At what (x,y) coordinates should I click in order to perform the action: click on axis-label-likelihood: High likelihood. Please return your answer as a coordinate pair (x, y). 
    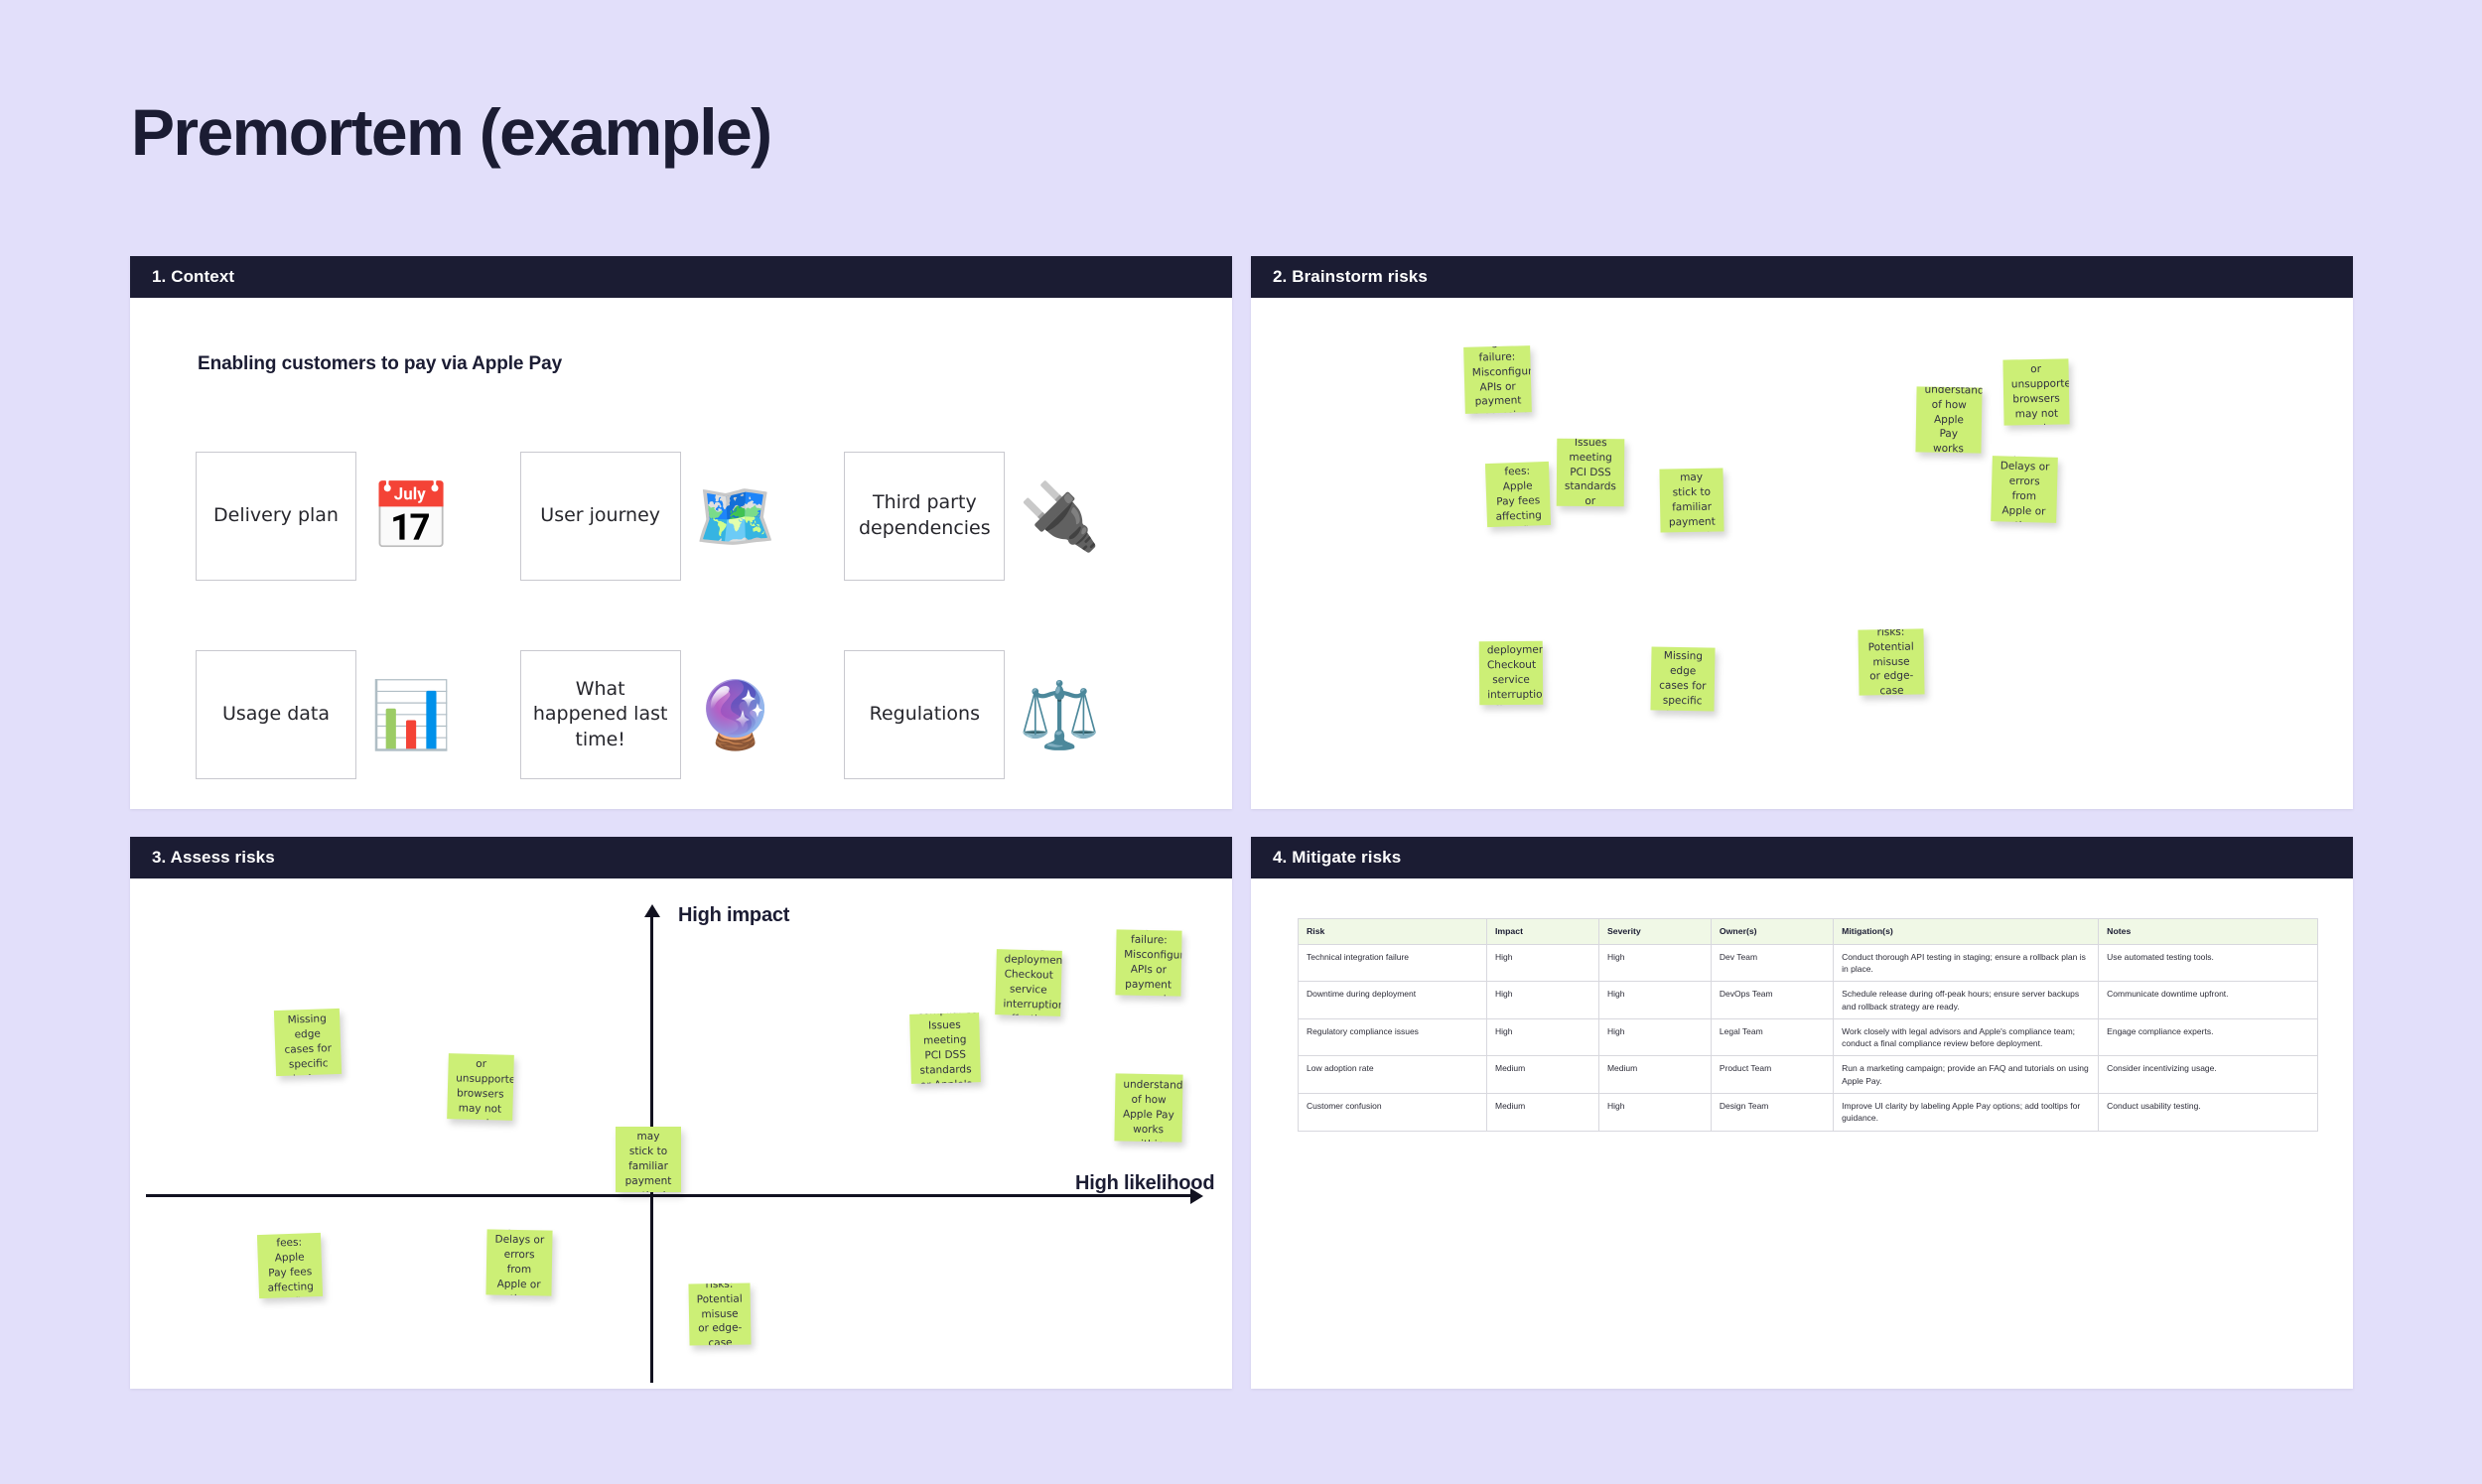
    Looking at the image, I should click on (1145, 1183).